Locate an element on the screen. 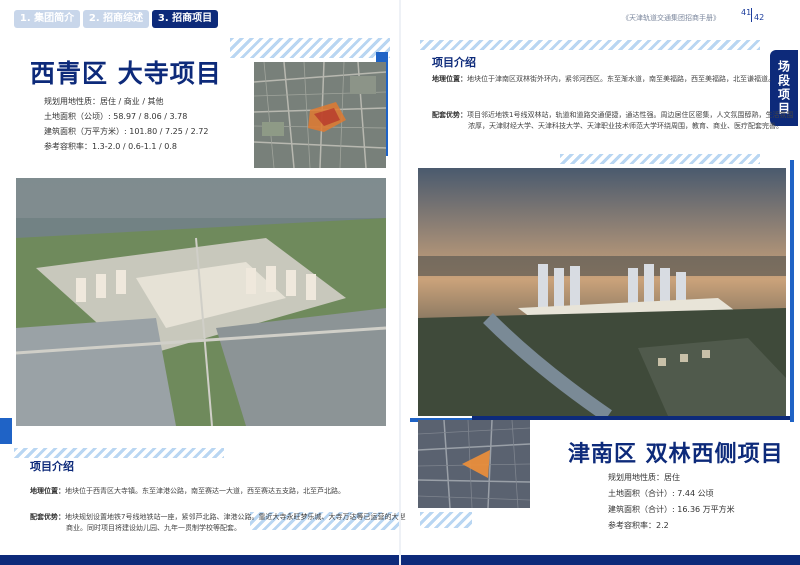 The image size is (800, 565). page-number-left: 41 is located at coordinates (746, 12).